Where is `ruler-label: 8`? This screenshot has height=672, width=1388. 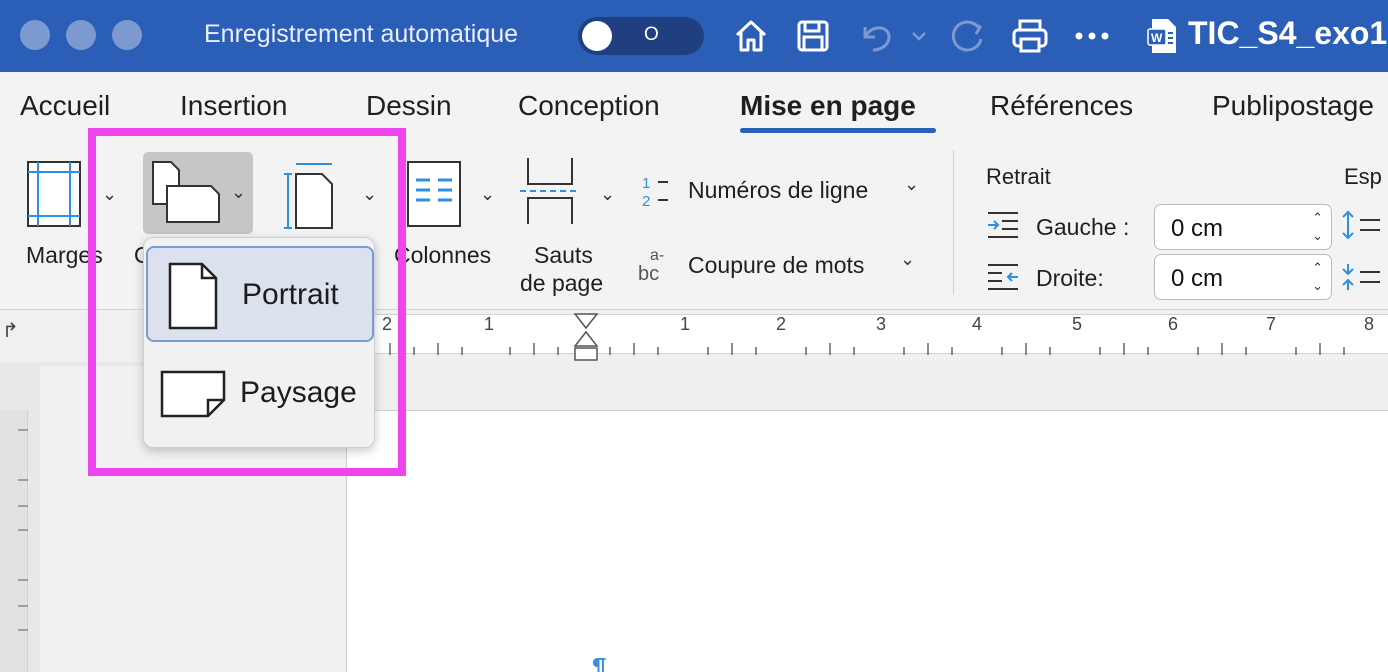
ruler-label: 8 is located at coordinates (1369, 324).